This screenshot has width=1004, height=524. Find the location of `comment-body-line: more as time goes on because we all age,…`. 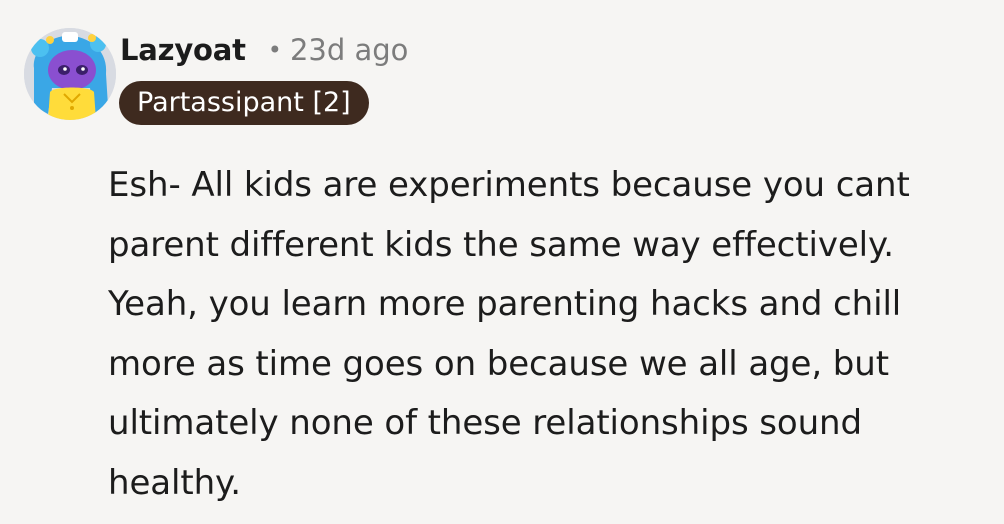

comment-body-line: more as time goes on because we all age,… is located at coordinates (498, 363).